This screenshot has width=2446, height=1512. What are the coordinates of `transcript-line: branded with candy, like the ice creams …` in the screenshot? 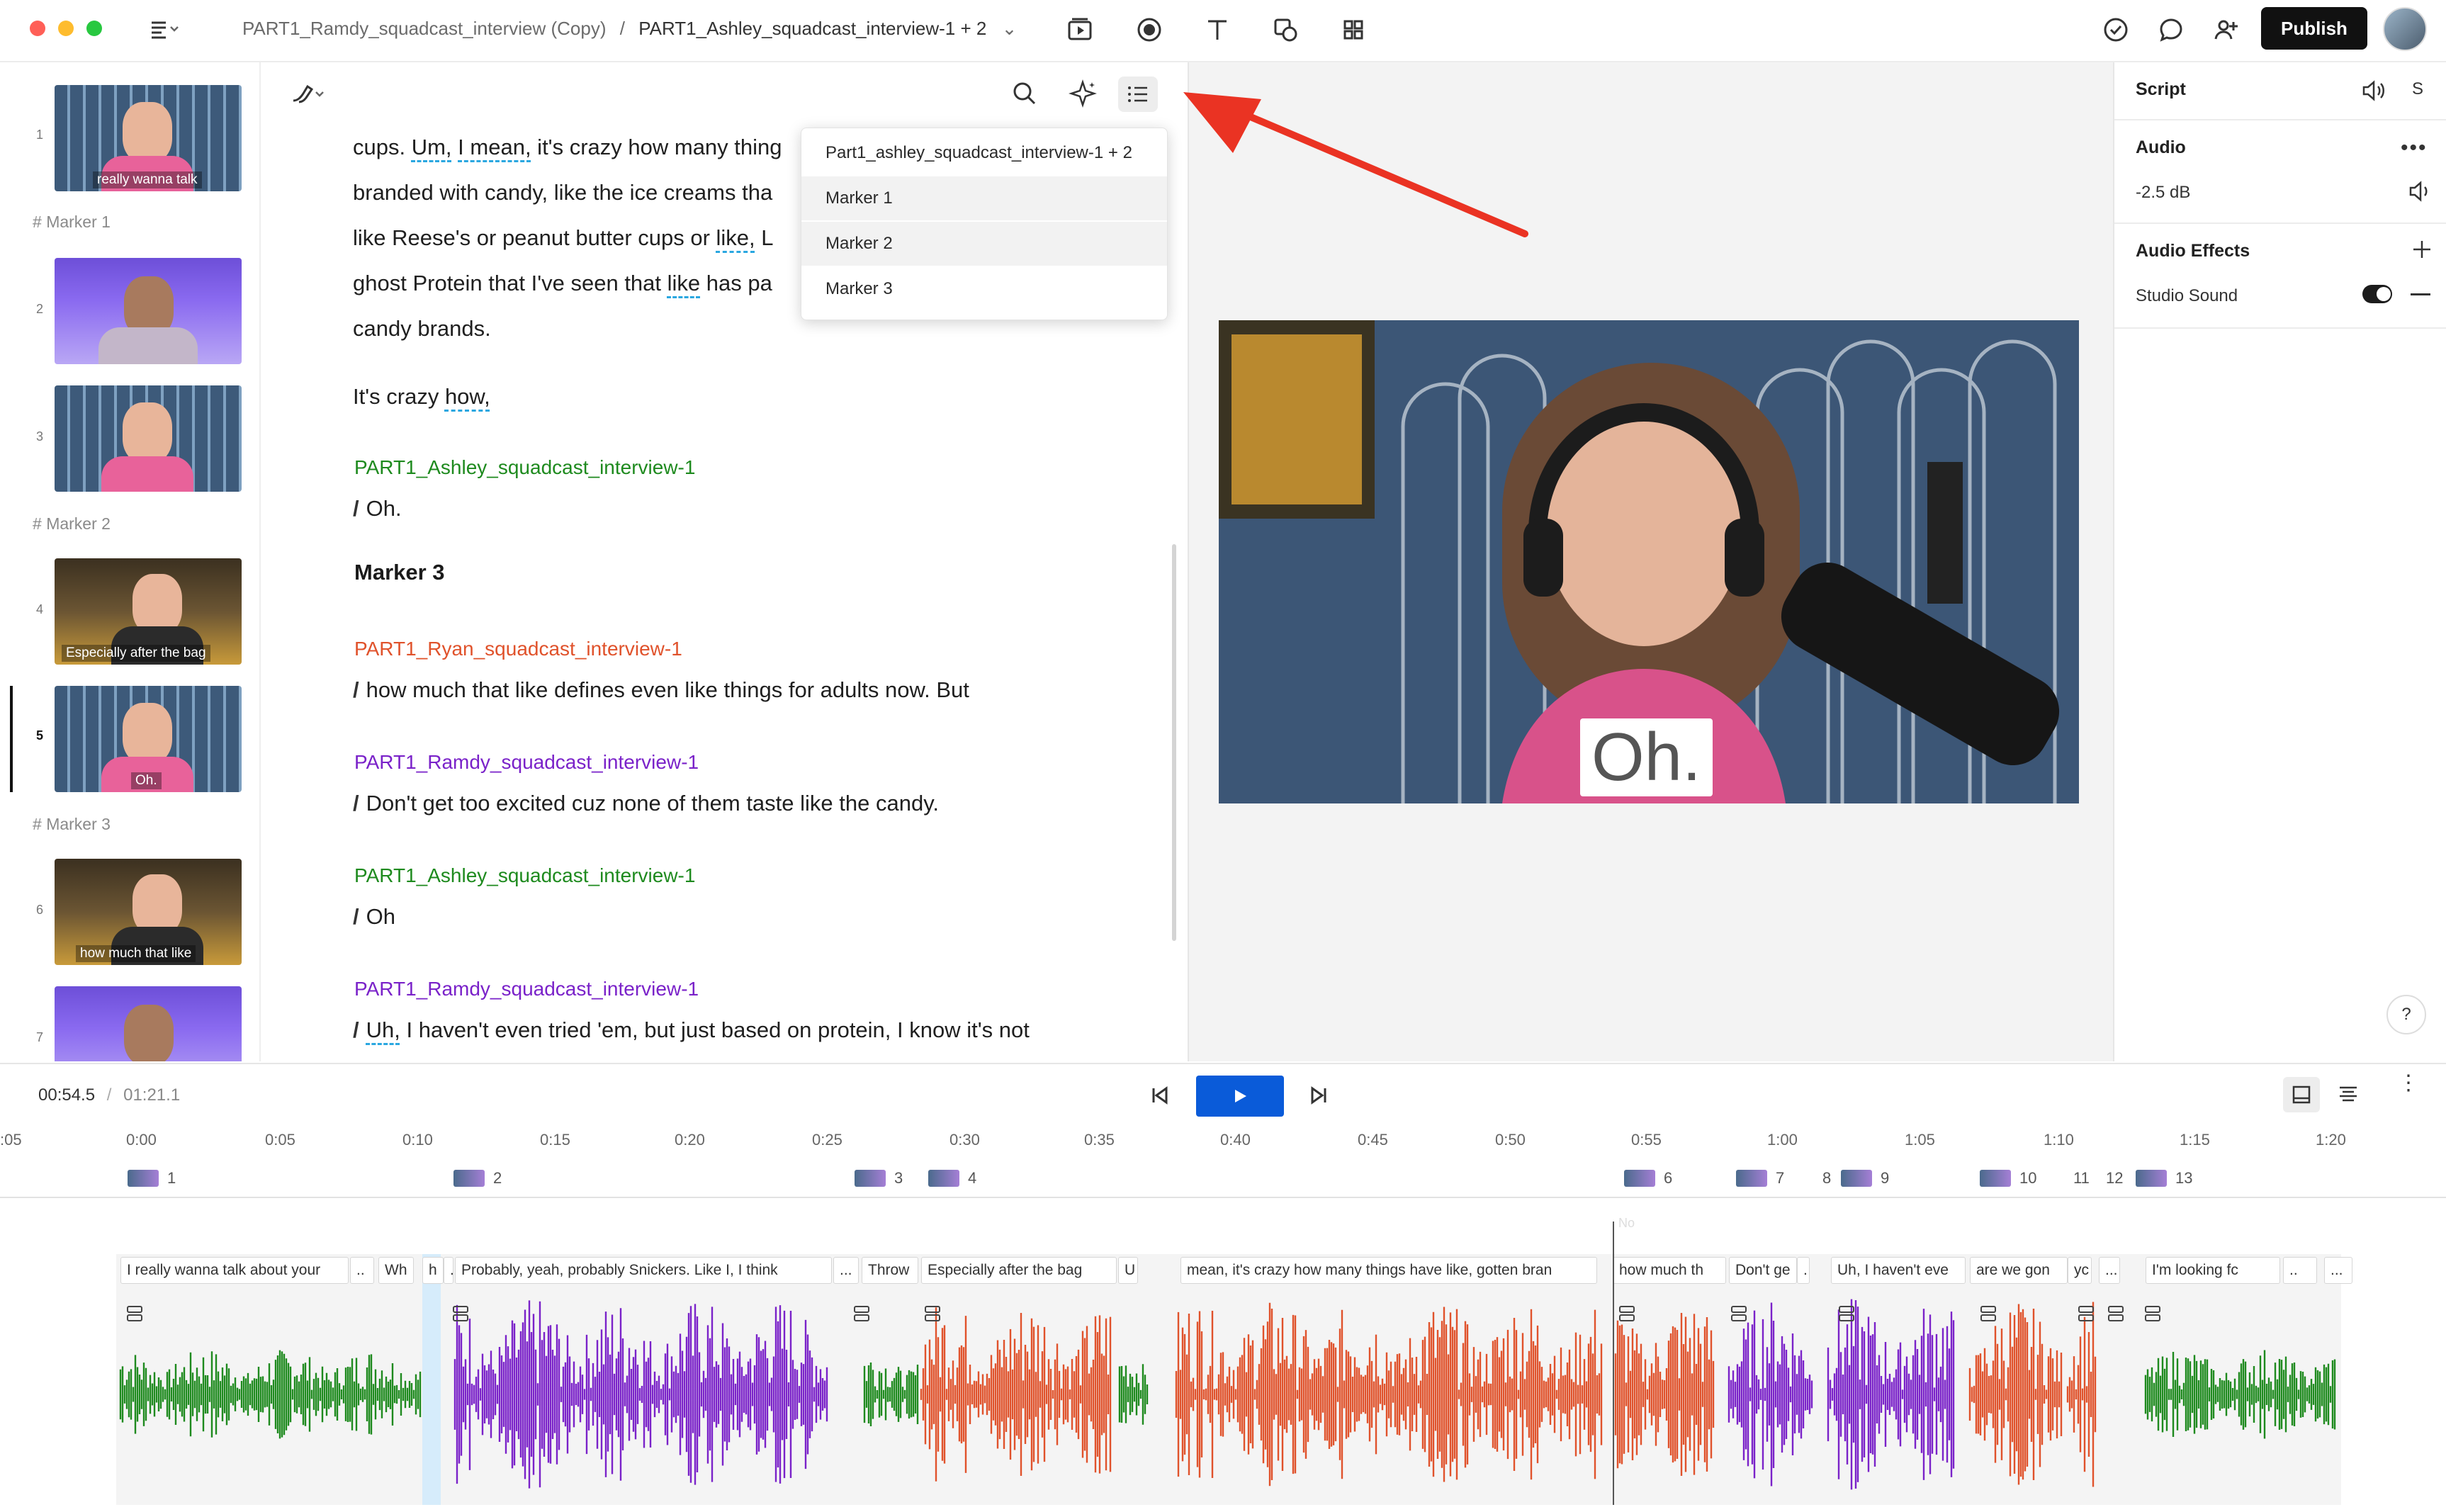 It's located at (562, 192).